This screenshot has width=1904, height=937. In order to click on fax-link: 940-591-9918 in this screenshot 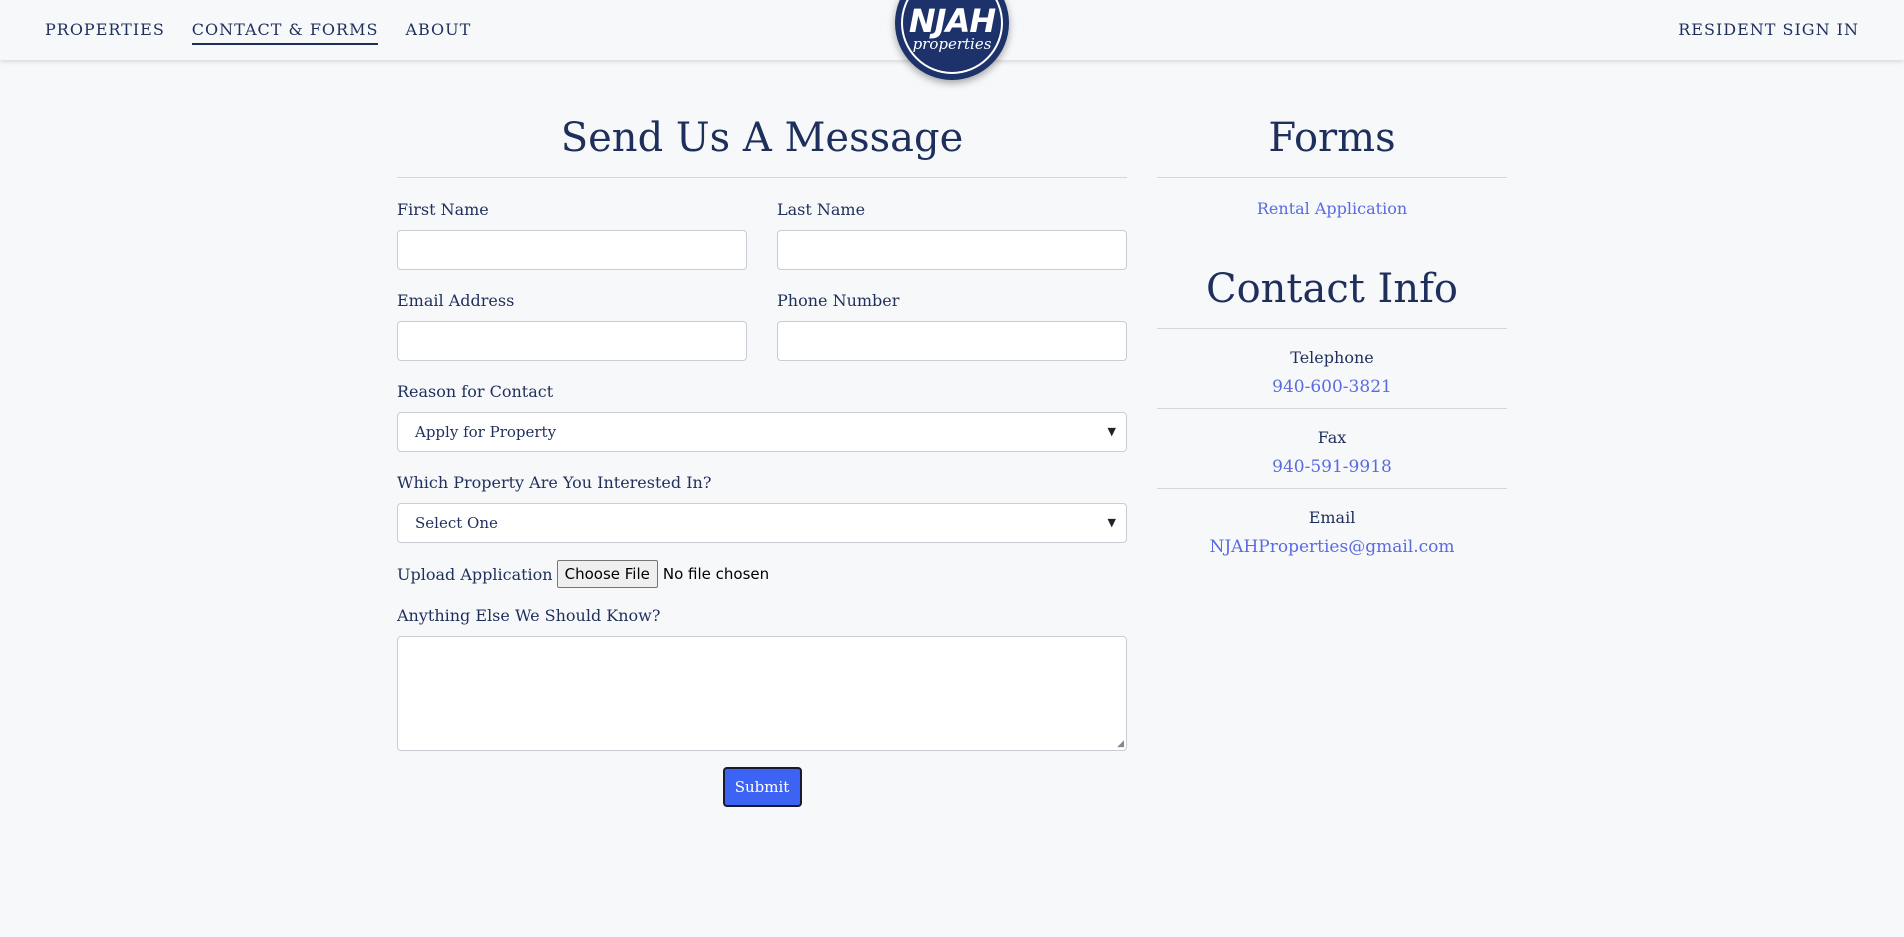, I will do `click(1332, 467)`.